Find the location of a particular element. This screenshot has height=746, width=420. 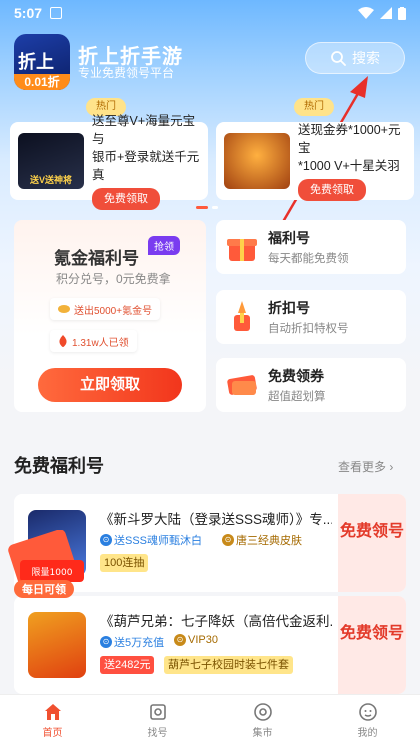

coin-icon is located at coordinates (64, 309).